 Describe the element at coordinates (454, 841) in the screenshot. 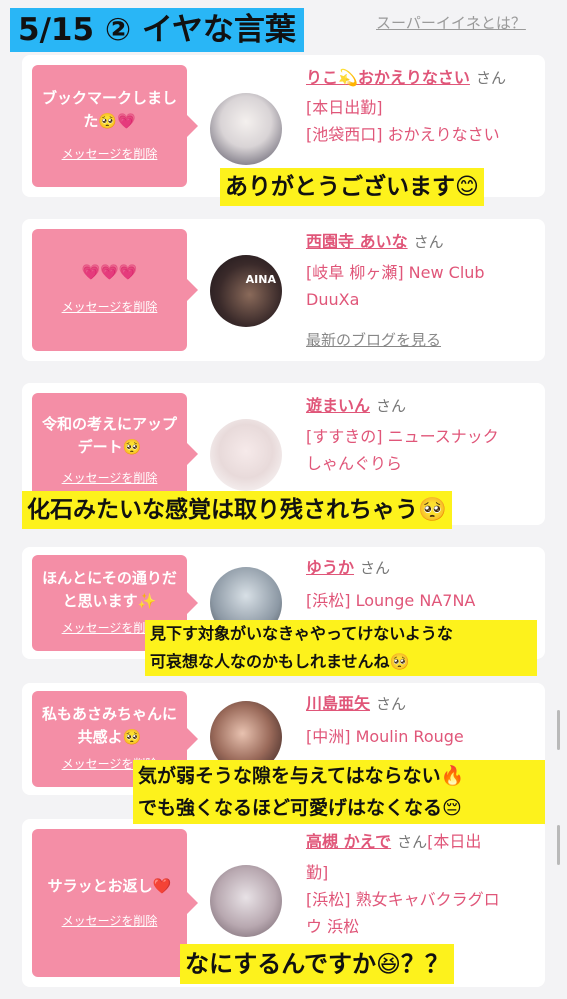

I see `shop-line: [本日出` at that location.